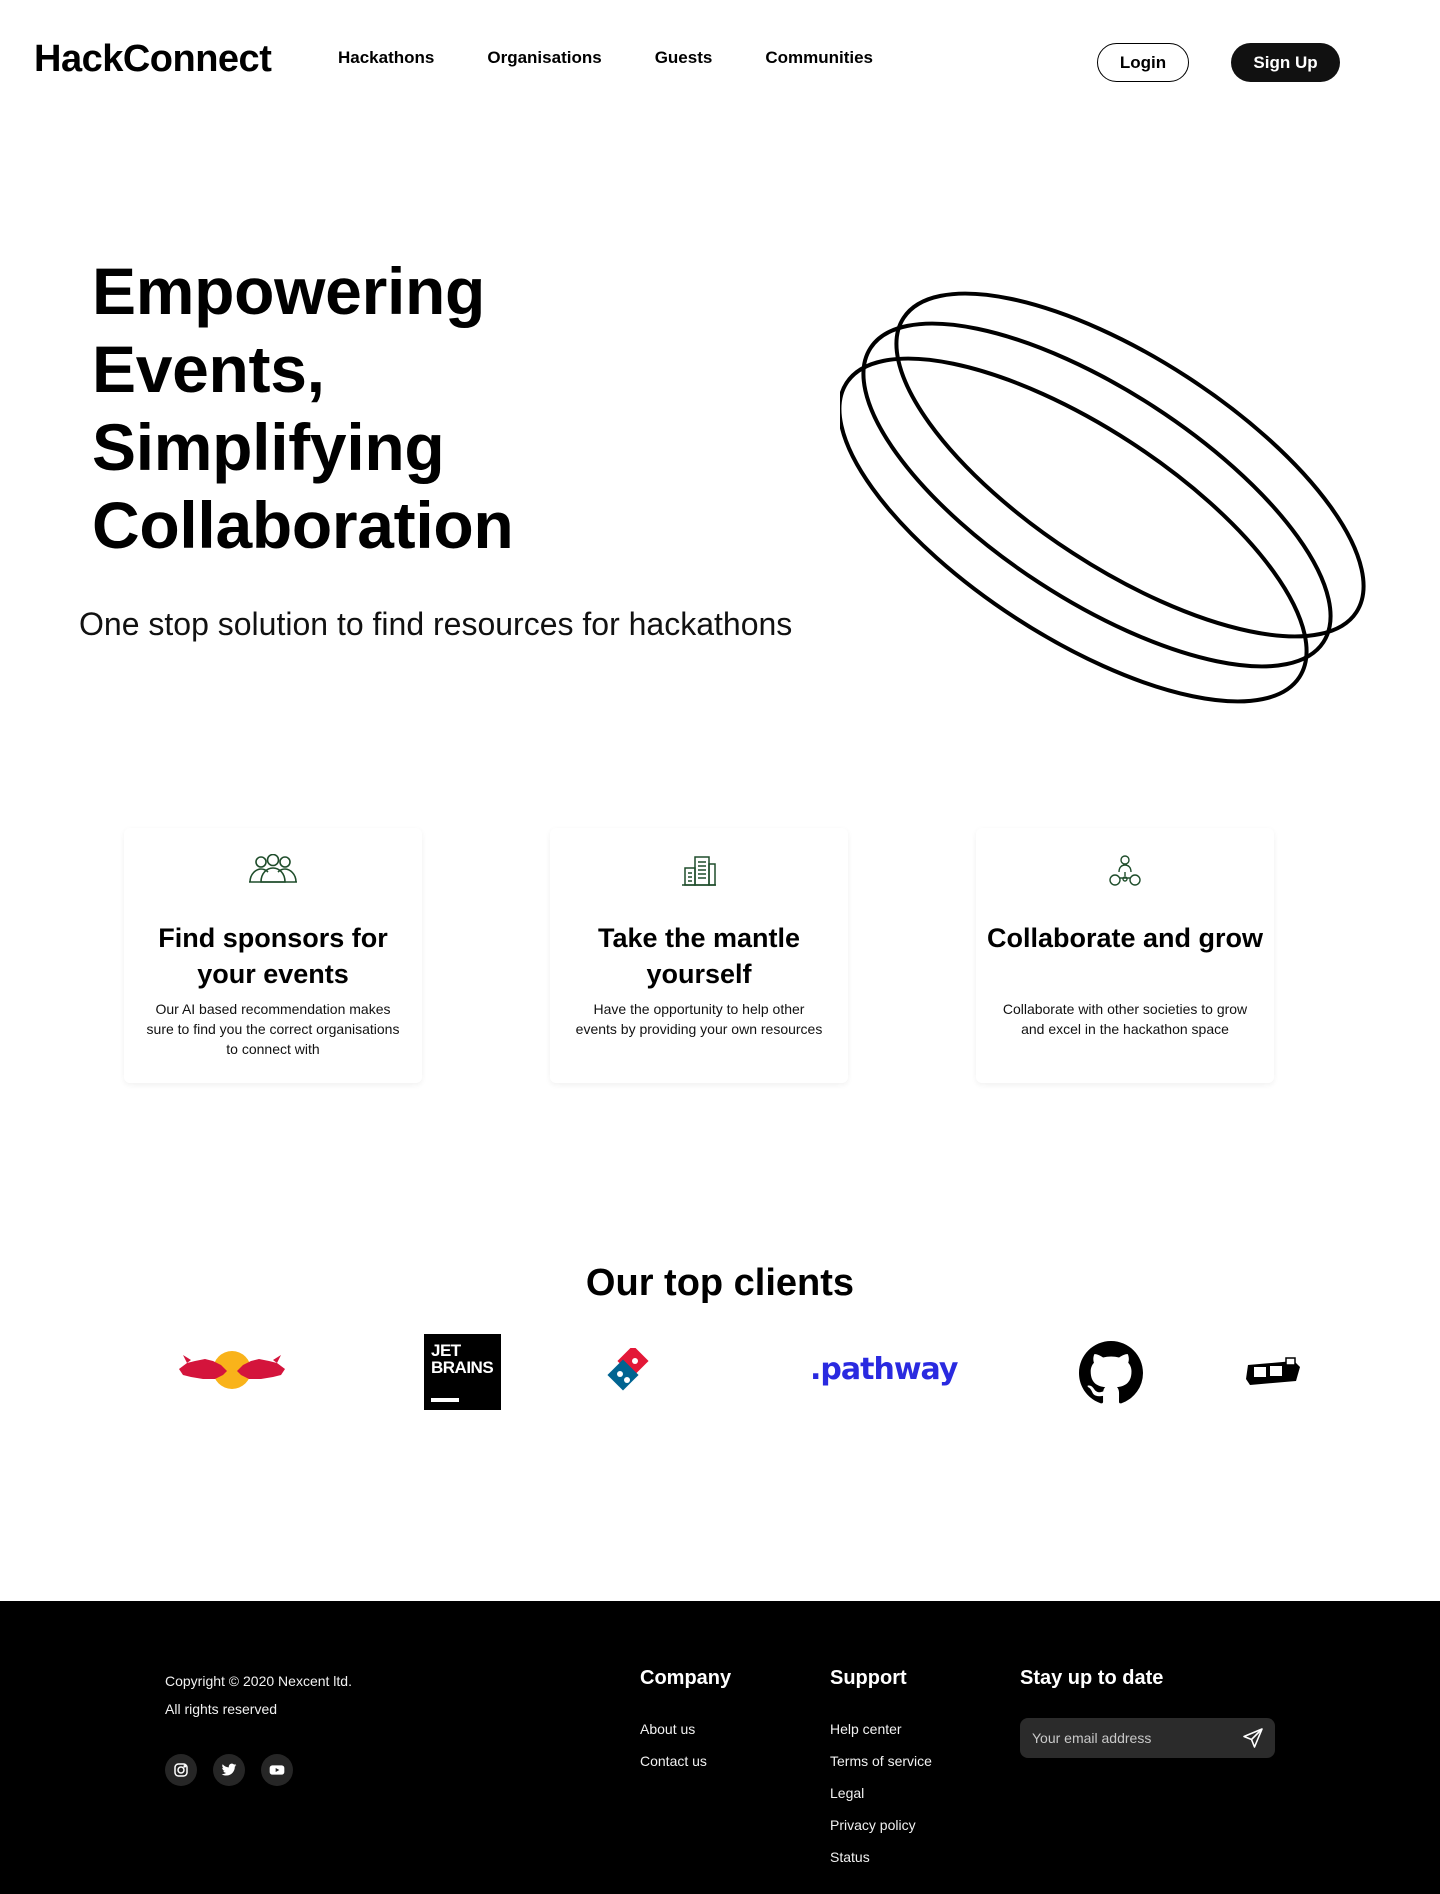 This screenshot has width=1440, height=1894. Describe the element at coordinates (221, 1709) in the screenshot. I see `rights-text: All rights reserved` at that location.